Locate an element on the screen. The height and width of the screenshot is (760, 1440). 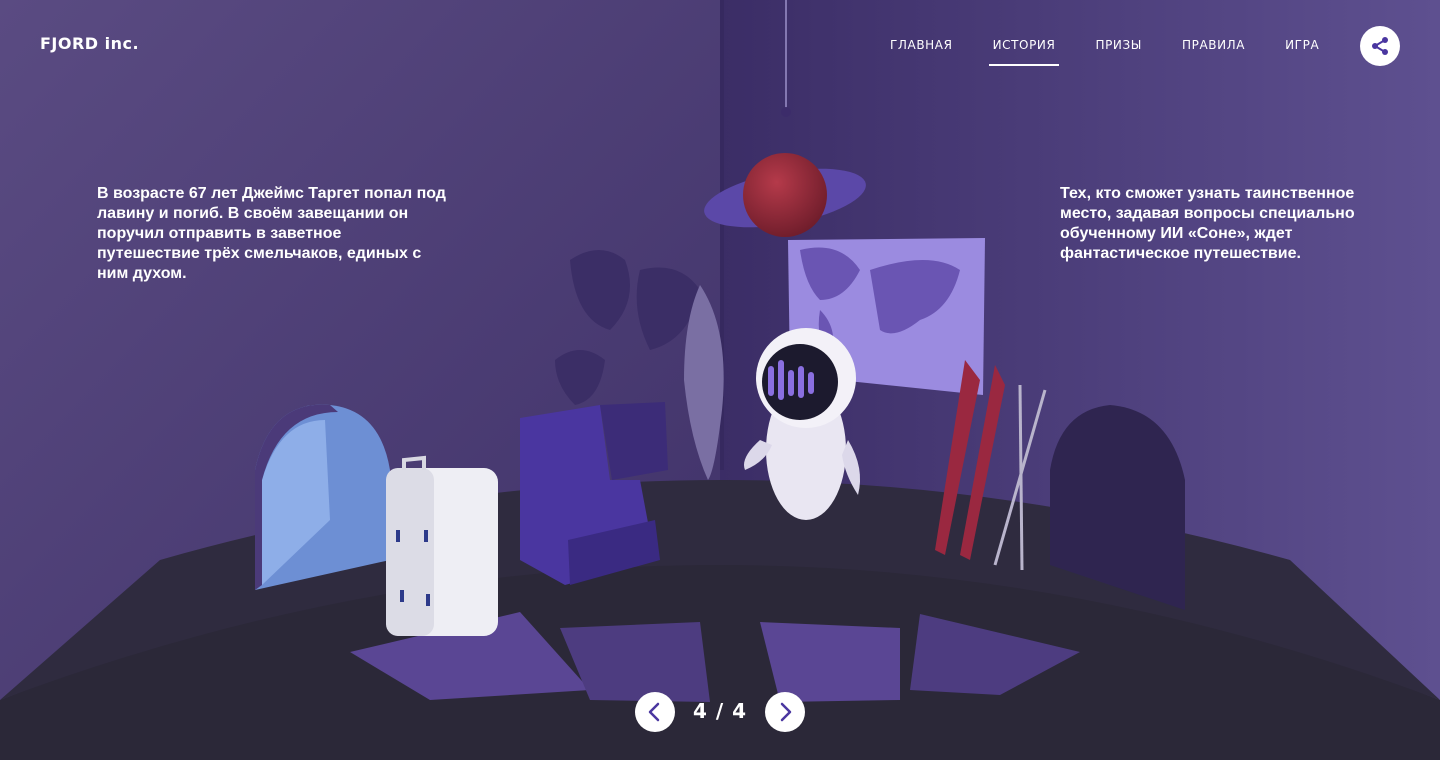
nav-item-prizes: ПРИЗЫ is located at coordinates (1118, 48).